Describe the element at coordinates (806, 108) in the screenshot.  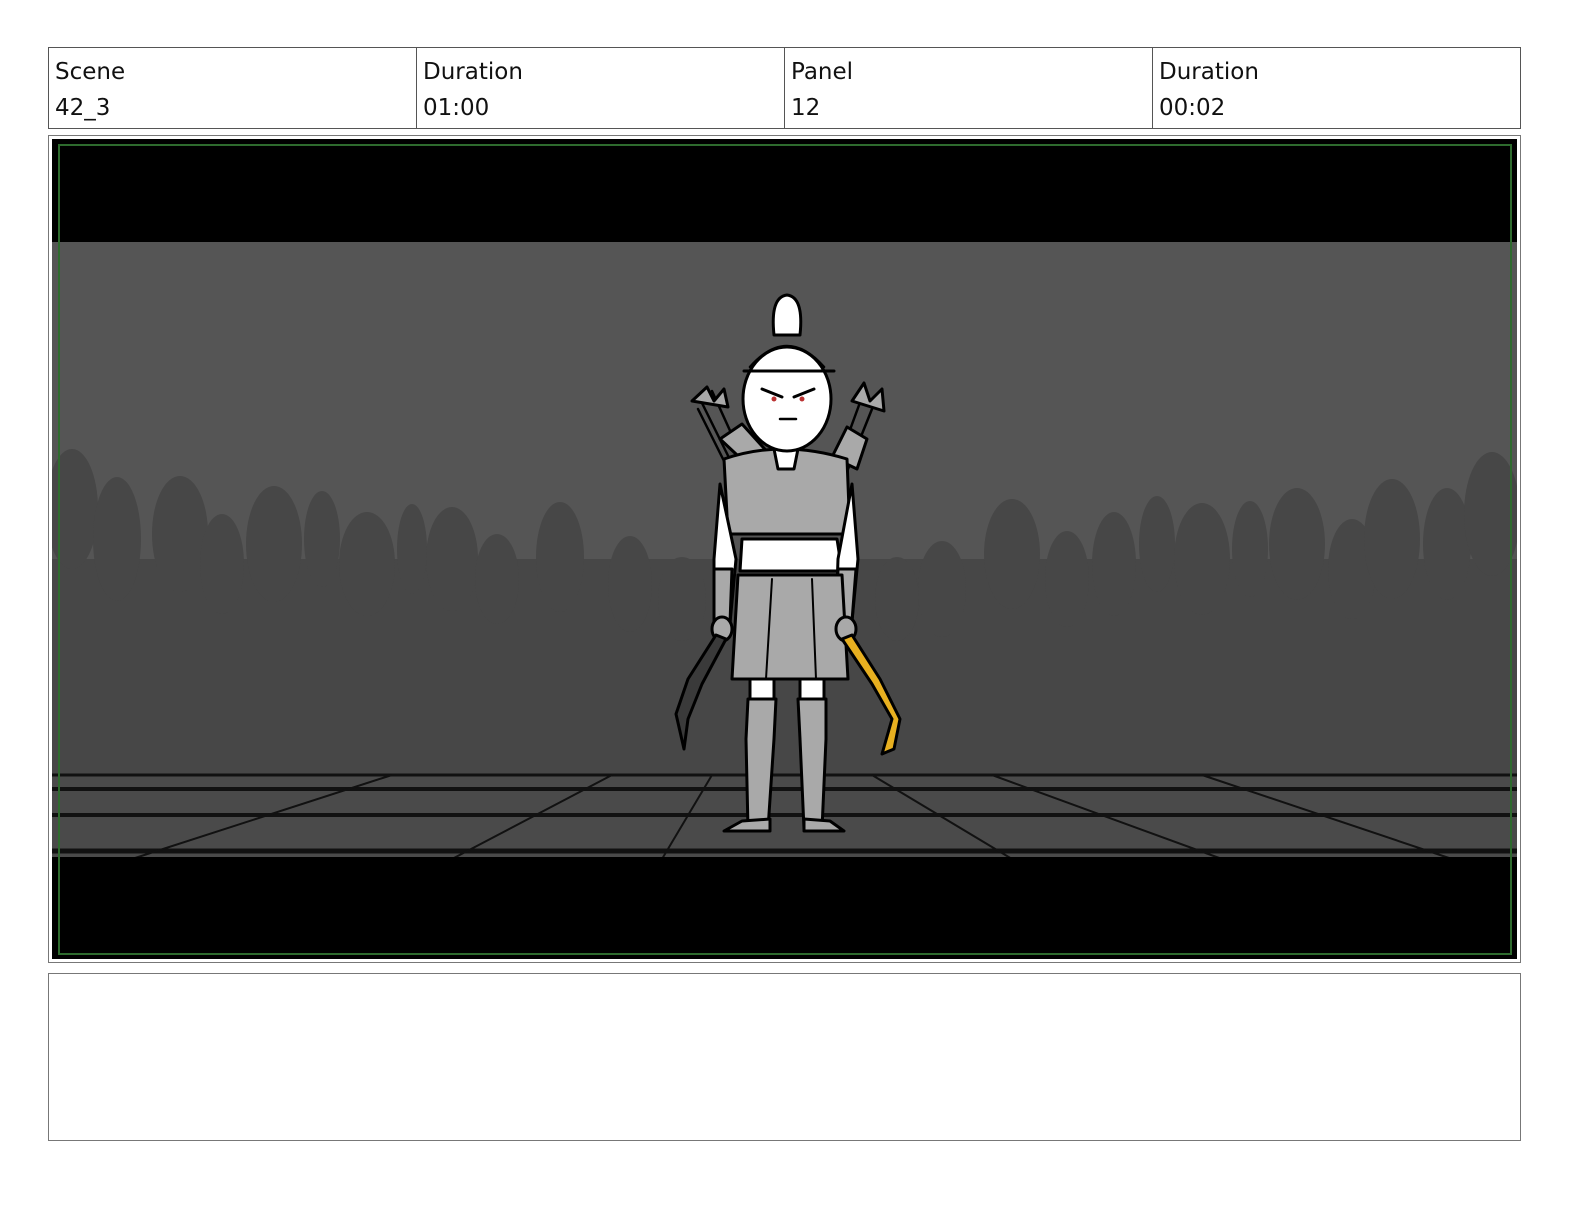
I see `panel-value: 12` at that location.